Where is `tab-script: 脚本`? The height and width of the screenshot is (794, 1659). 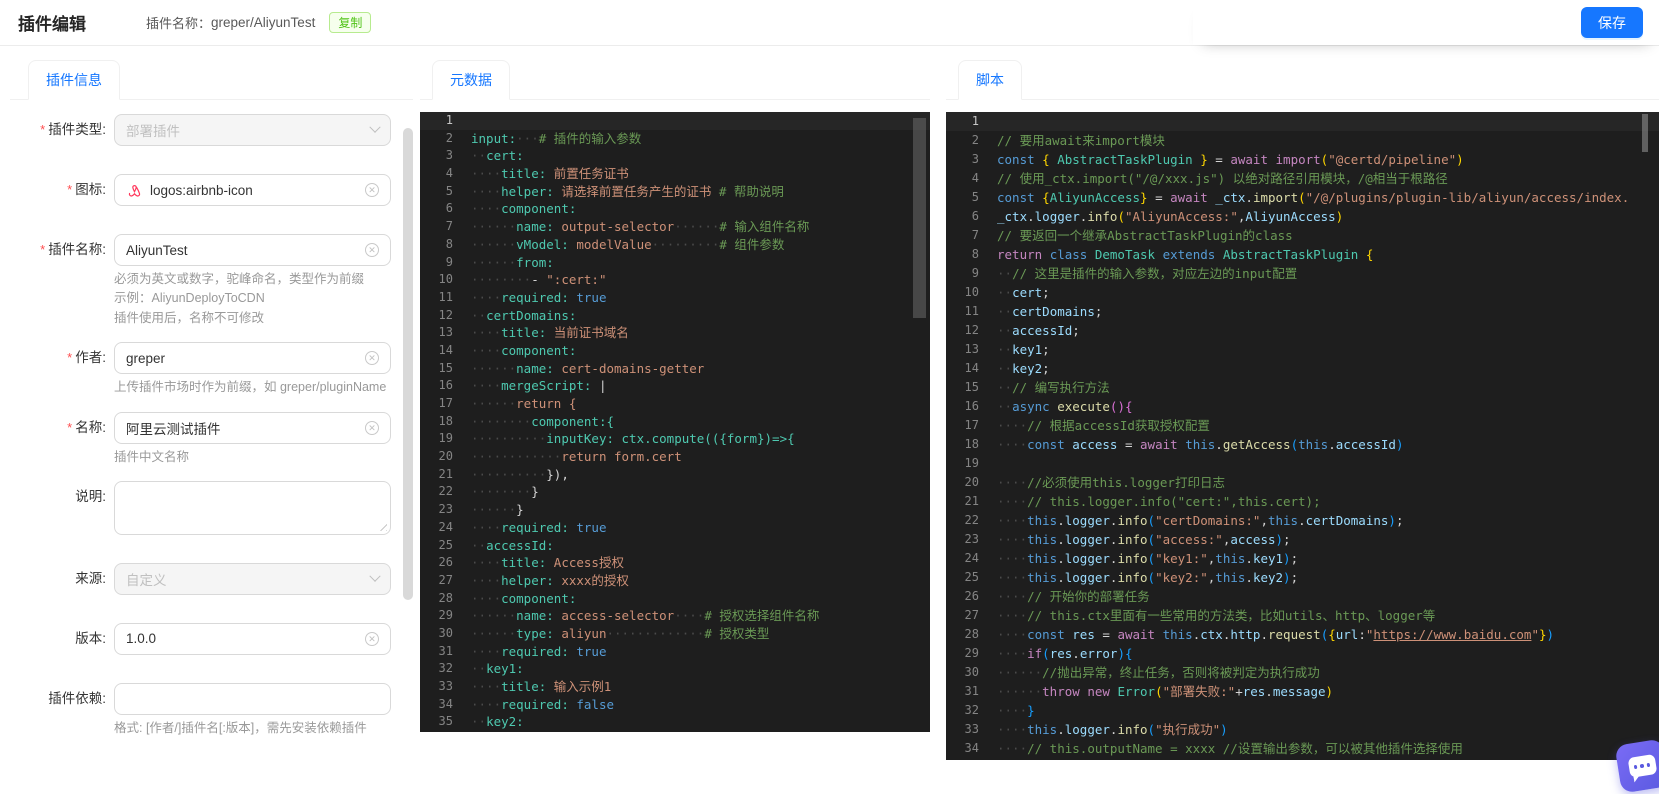 tab-script: 脚本 is located at coordinates (990, 80).